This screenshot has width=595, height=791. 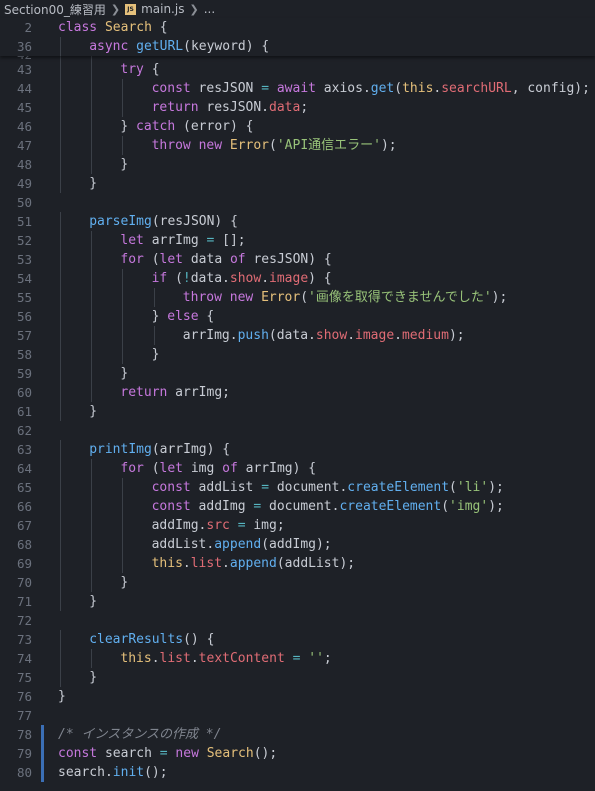 I want to click on code-token: addImg, so click(x=222, y=506).